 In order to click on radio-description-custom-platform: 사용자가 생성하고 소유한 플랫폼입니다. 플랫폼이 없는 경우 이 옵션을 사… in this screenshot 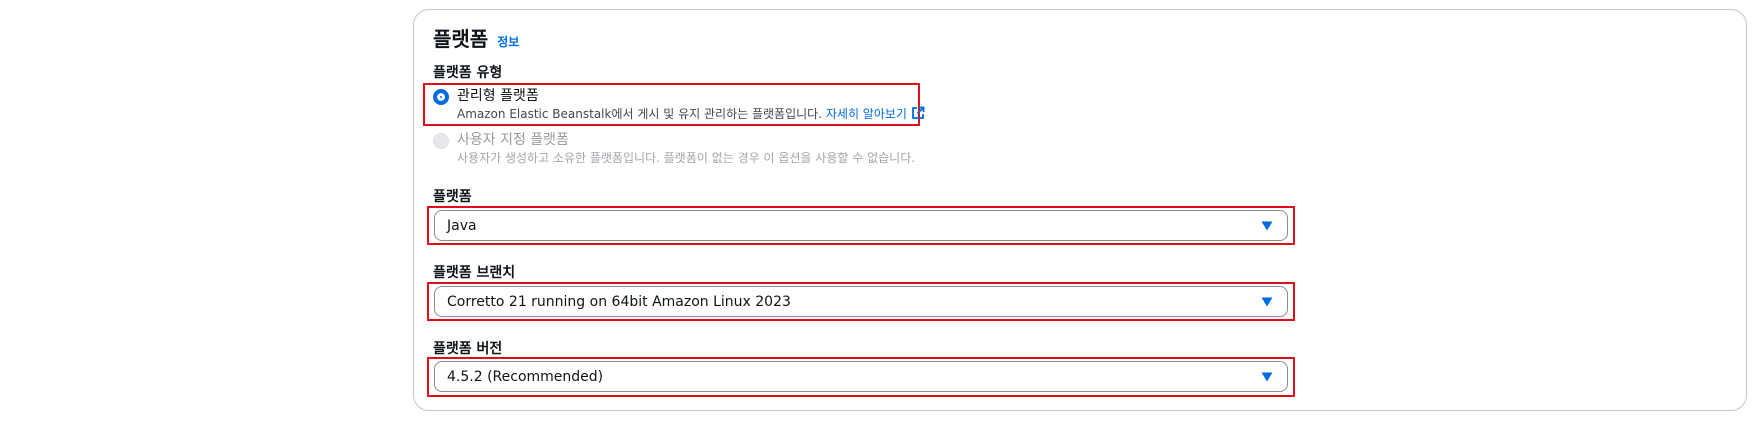, I will do `click(686, 158)`.